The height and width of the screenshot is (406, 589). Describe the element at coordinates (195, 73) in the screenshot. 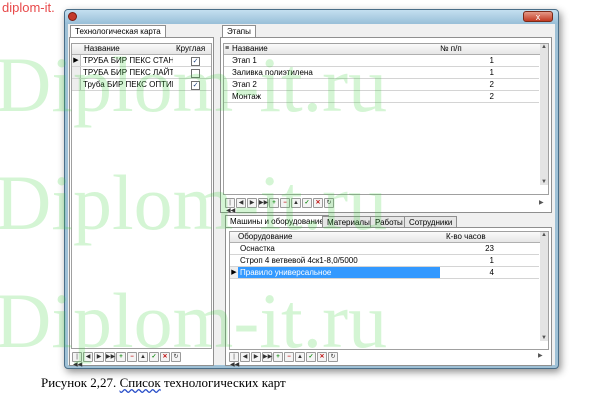

I see `round-checkbox` at that location.